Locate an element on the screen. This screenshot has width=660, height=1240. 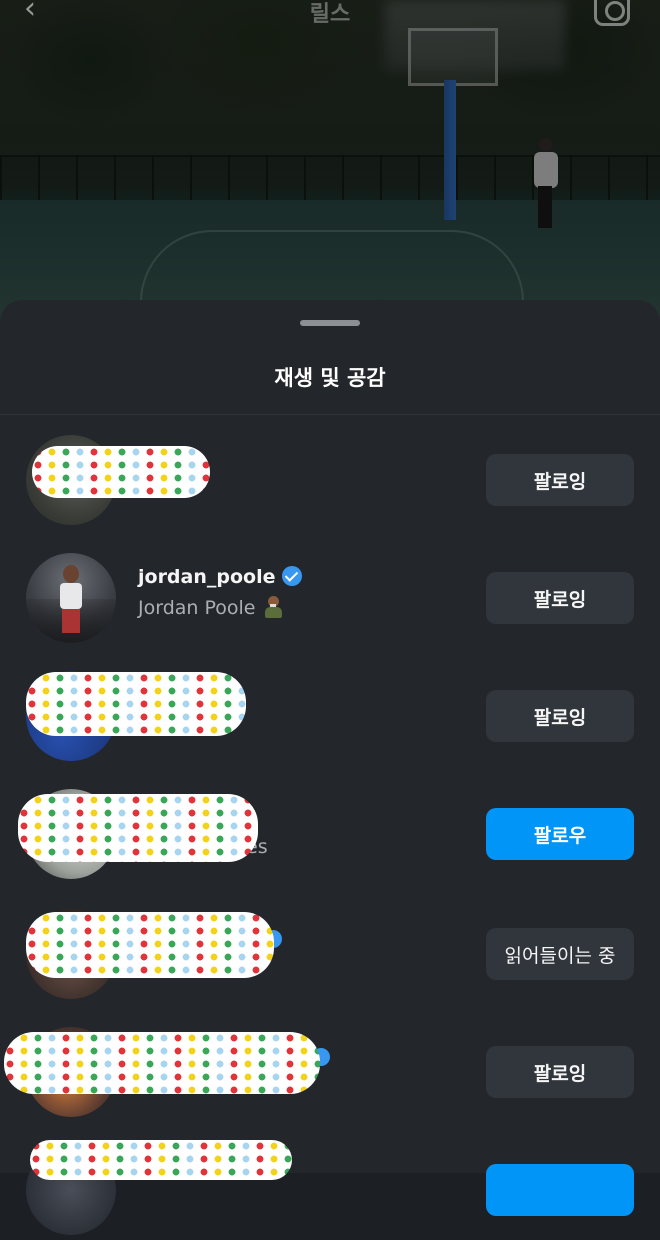
follow-button: 팔로우 is located at coordinates (560, 834).